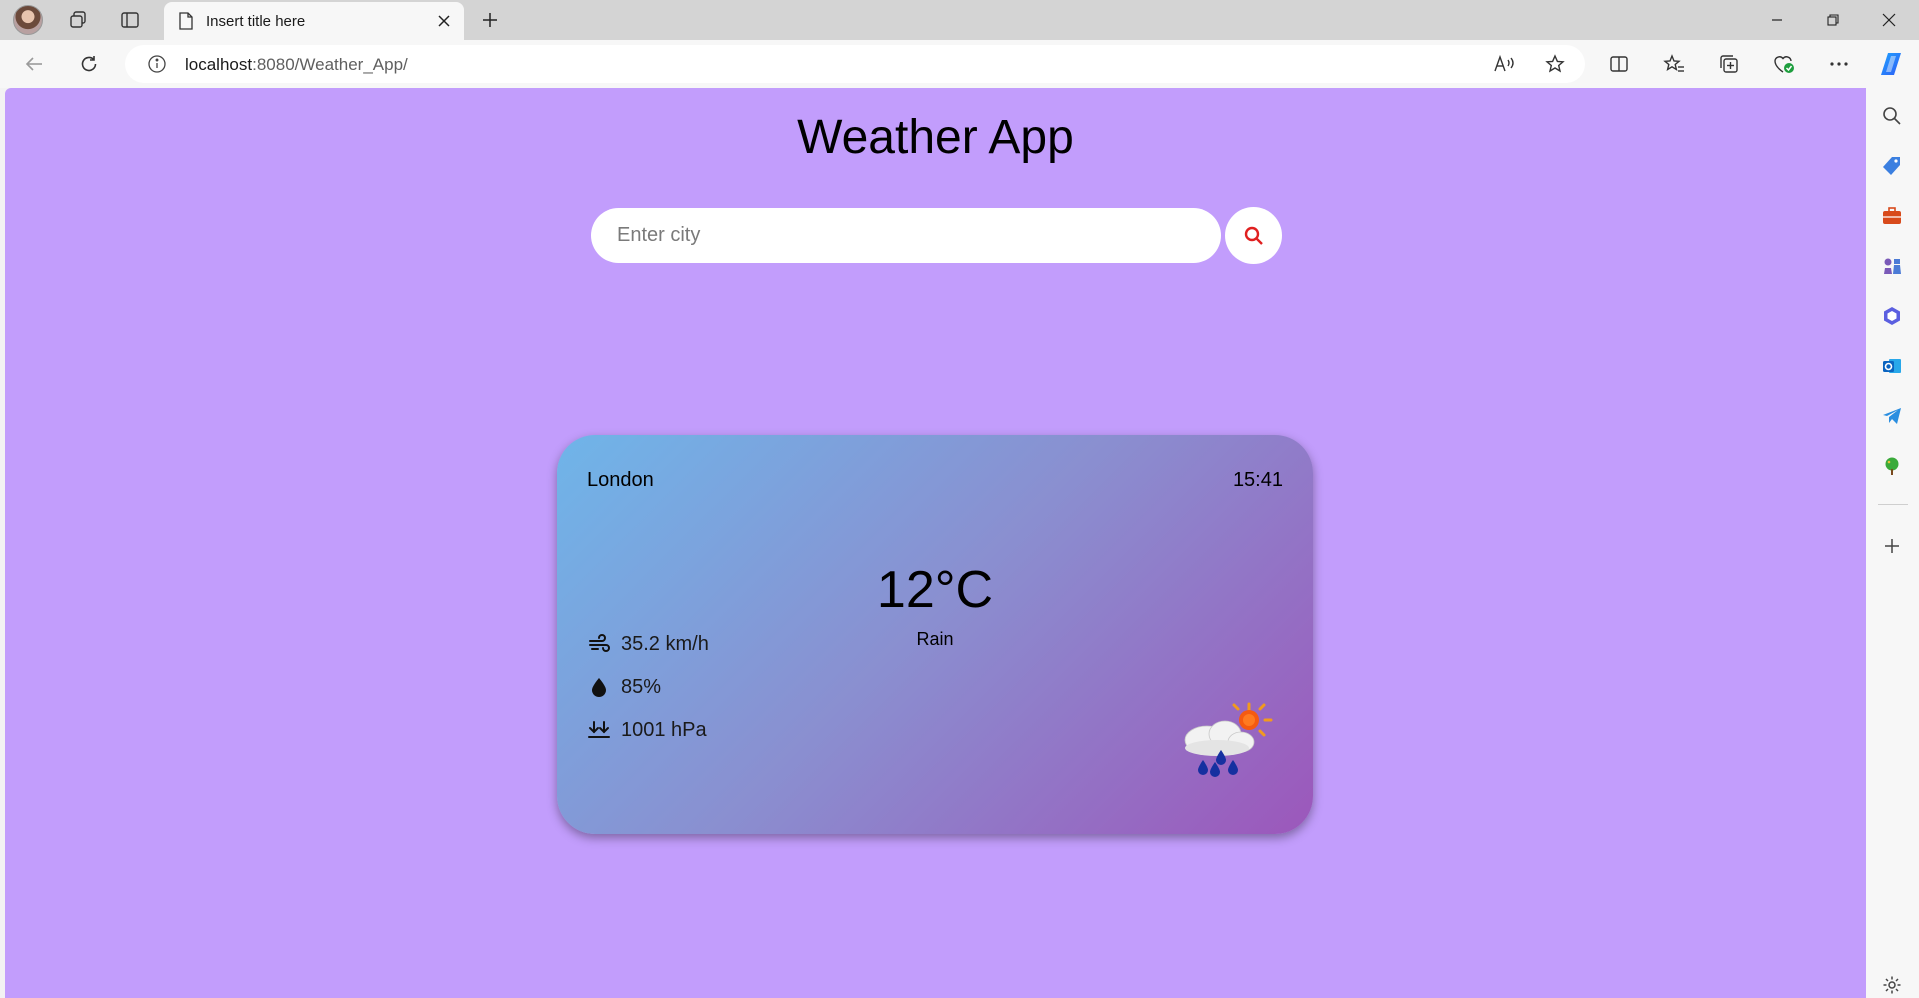 The width and height of the screenshot is (1919, 998). Describe the element at coordinates (620, 480) in the screenshot. I see `city-name: London` at that location.